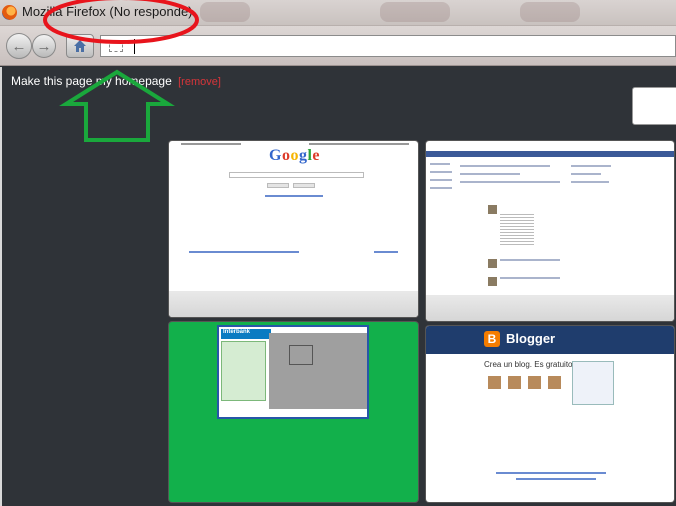 The image size is (676, 506). I want to click on forward-button: →, so click(44, 46).